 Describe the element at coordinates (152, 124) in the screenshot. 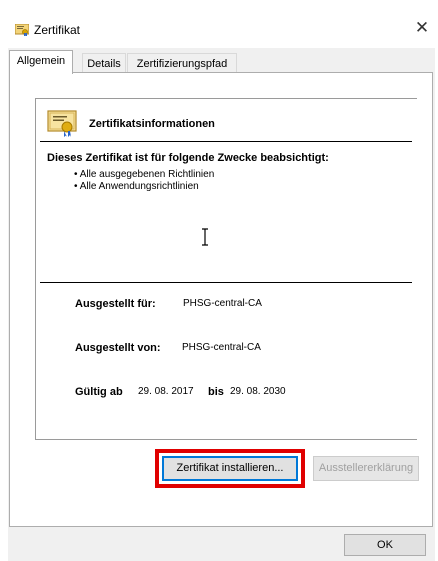

I see `certificate-info-heading: Zertifikatsinformationen` at that location.